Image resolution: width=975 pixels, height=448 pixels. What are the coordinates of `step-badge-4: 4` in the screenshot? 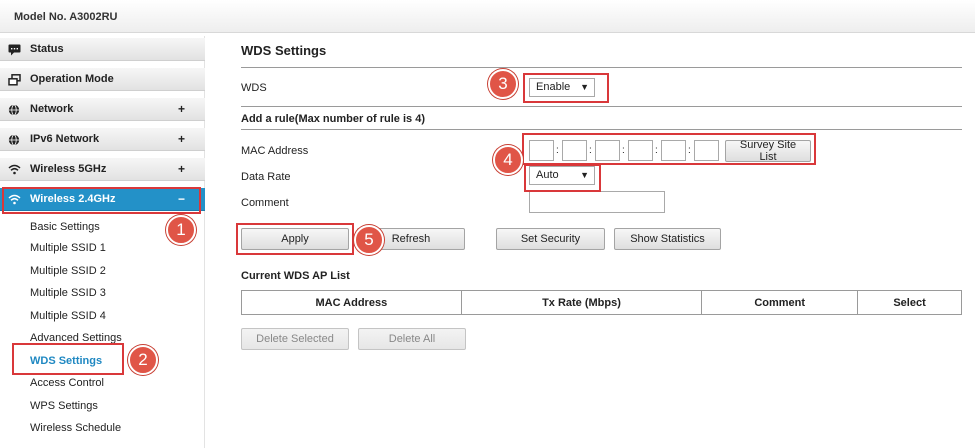 It's located at (508, 160).